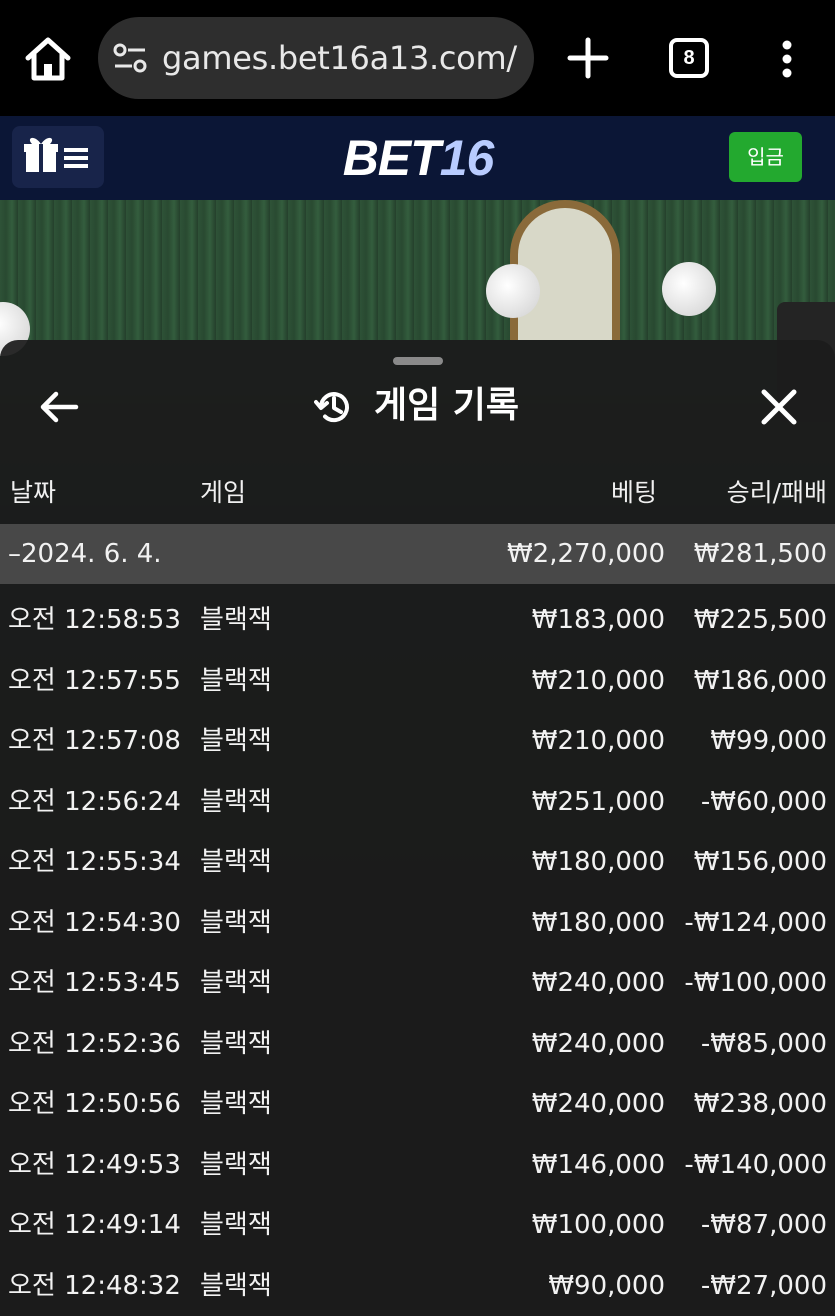 The image size is (835, 1316). Describe the element at coordinates (223, 493) in the screenshot. I see `column-header-game: 게임` at that location.